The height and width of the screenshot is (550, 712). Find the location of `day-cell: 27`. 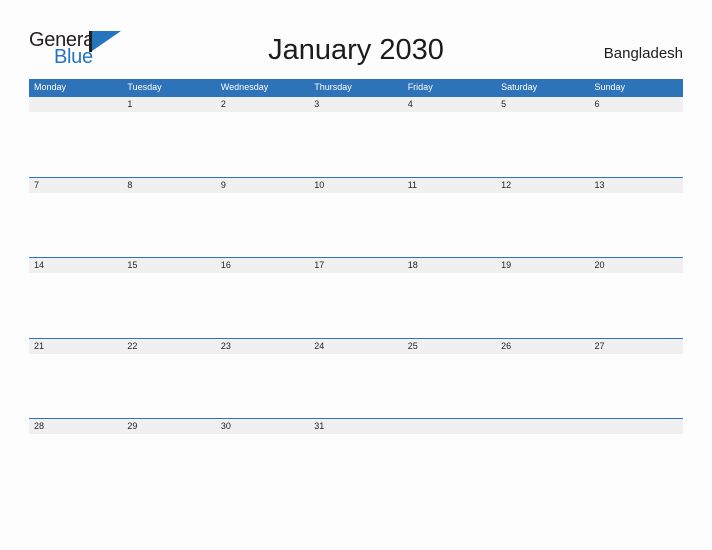

day-cell: 27 is located at coordinates (636, 378).